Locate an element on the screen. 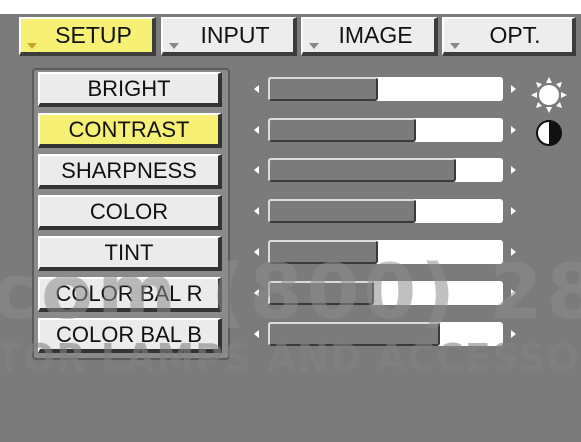 Image resolution: width=581 pixels, height=442 pixels. menu-item-bright: BRIGHT is located at coordinates (130, 89).